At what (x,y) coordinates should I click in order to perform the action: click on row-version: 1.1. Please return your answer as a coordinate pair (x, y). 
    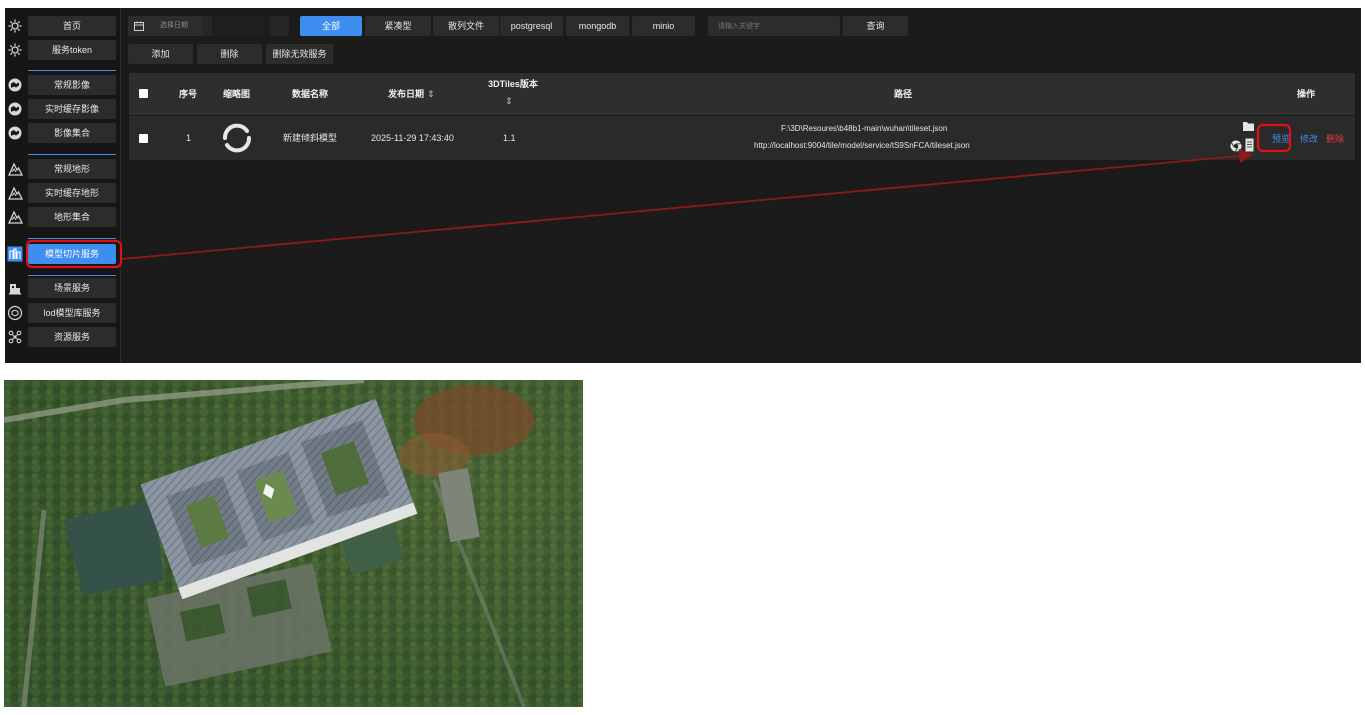
    Looking at the image, I should click on (509, 138).